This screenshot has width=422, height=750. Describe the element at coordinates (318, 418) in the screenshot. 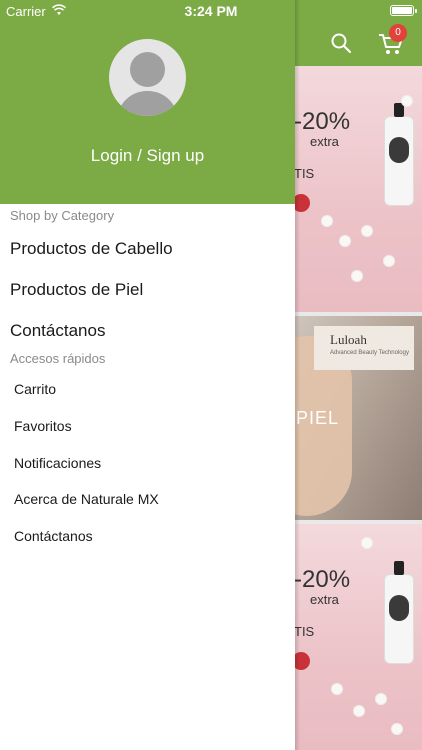

I see `category-label: PIEL` at that location.